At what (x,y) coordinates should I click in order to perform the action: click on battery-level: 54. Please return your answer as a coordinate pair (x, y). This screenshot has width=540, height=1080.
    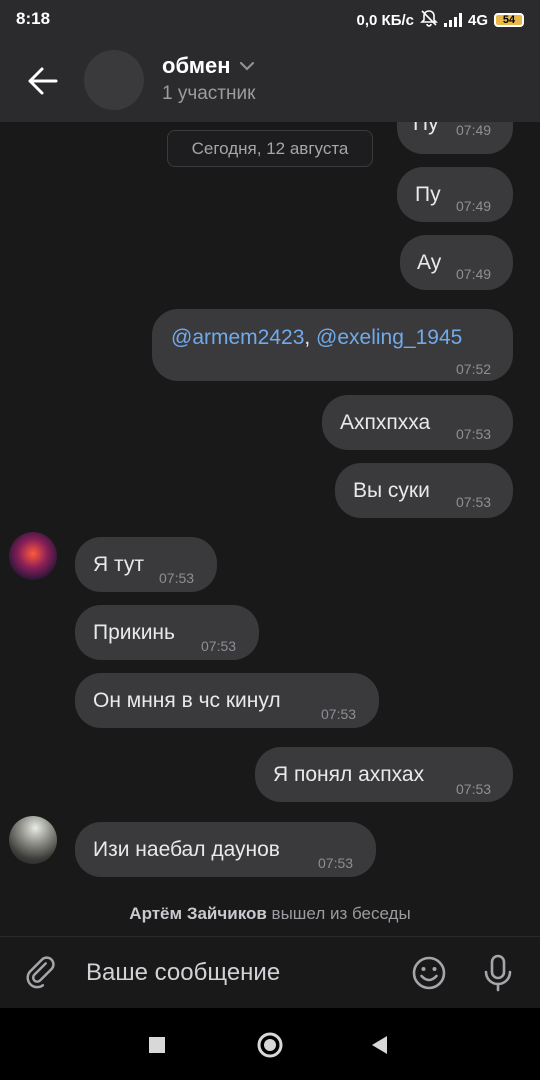
    Looking at the image, I should click on (509, 20).